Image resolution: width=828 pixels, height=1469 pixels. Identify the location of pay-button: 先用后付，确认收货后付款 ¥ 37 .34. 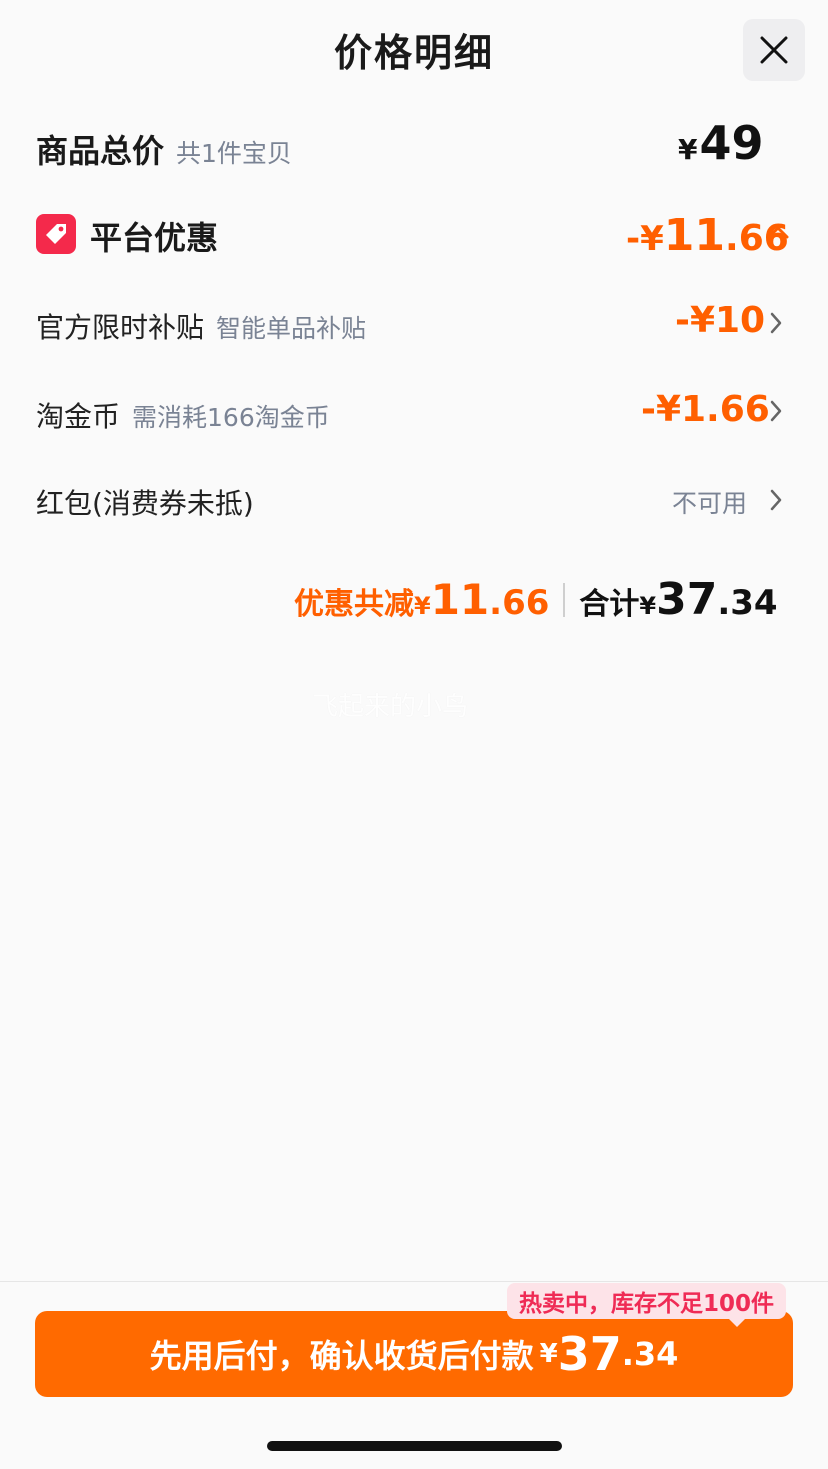
(414, 1354).